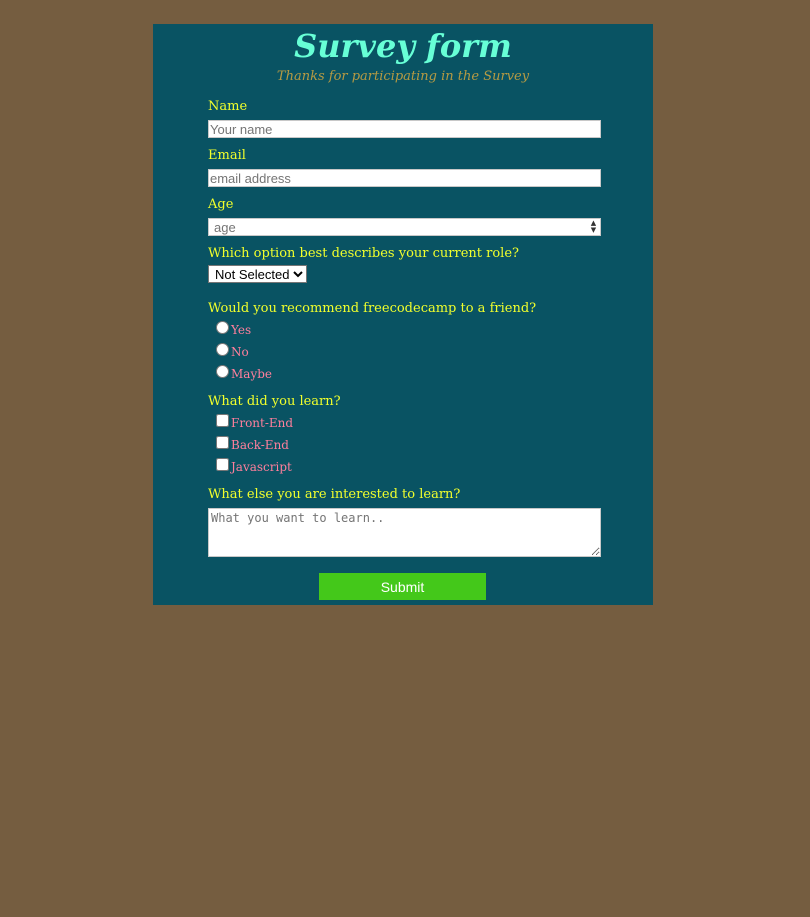  Describe the element at coordinates (274, 401) in the screenshot. I see `learned-label: What did you learn?` at that location.